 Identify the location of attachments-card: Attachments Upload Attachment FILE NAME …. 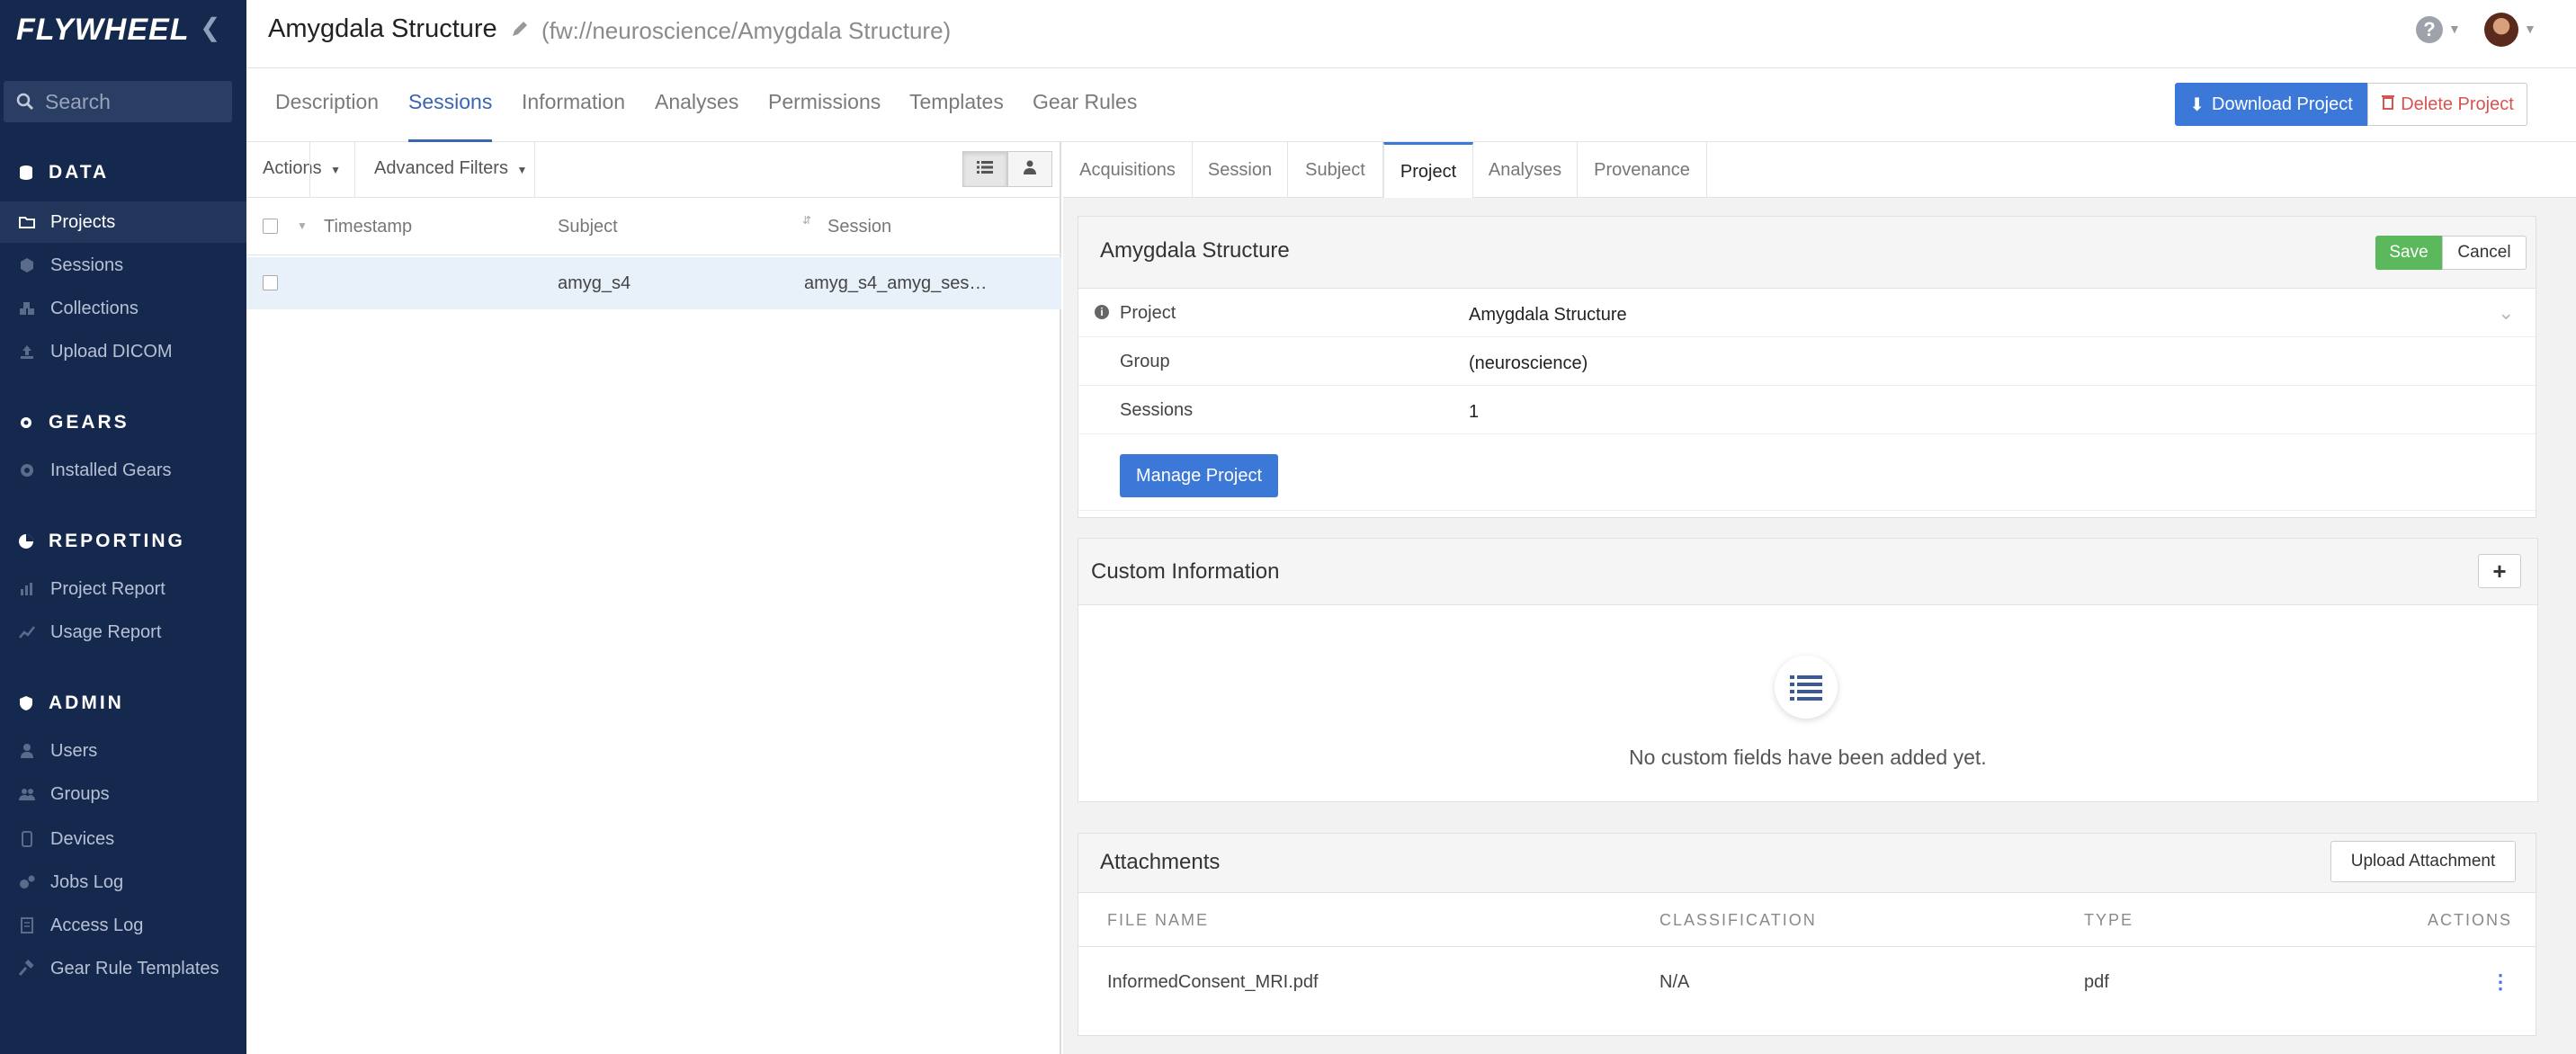
(1807, 934).